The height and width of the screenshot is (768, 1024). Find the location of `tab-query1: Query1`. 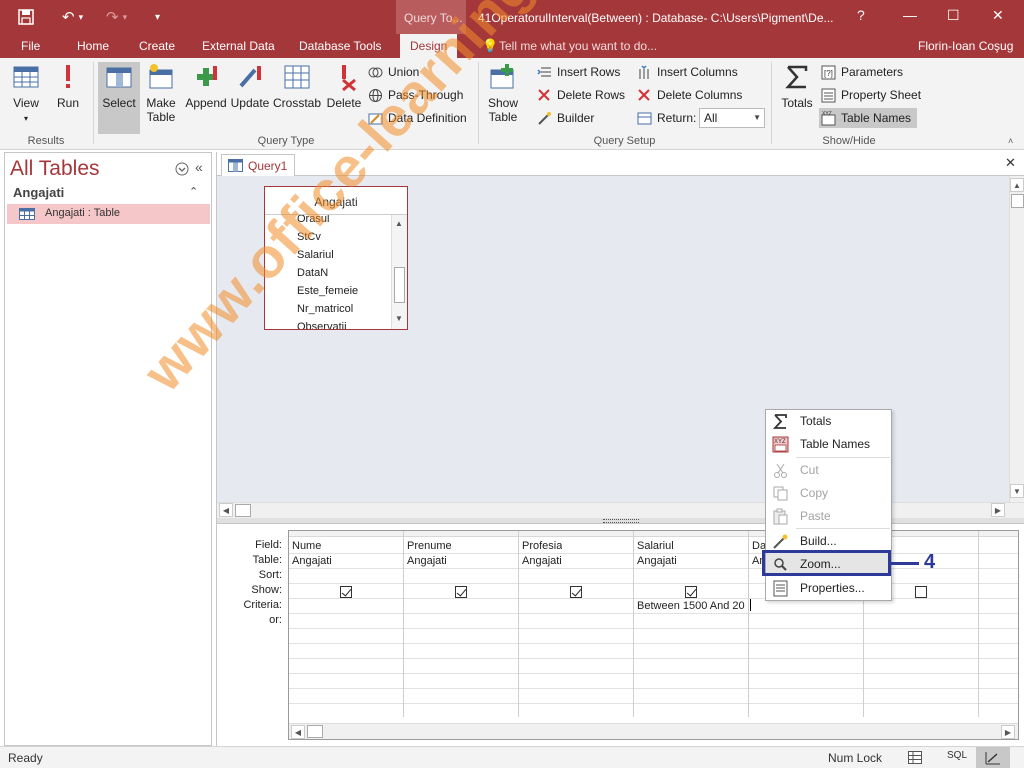

tab-query1: Query1 is located at coordinates (258, 165).